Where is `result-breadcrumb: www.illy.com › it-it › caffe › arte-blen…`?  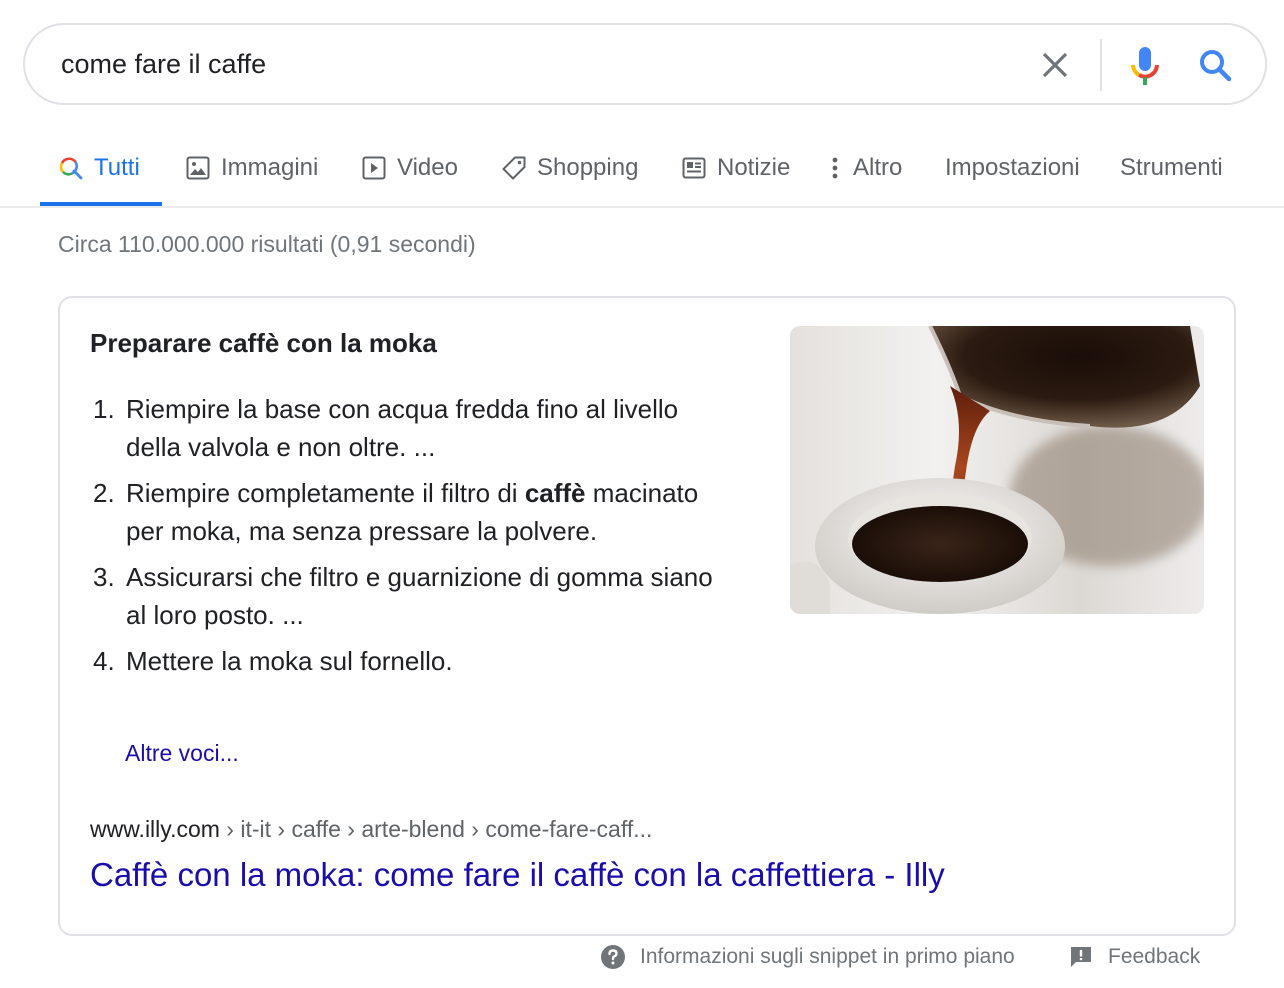 result-breadcrumb: www.illy.com › it-it › caffe › arte-blen… is located at coordinates (371, 829).